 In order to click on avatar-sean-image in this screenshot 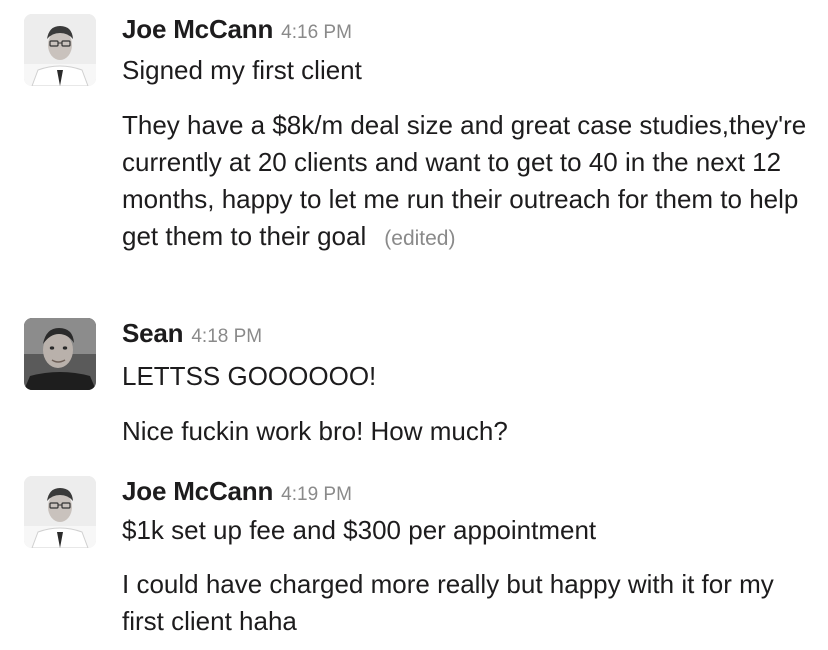, I will do `click(60, 354)`.